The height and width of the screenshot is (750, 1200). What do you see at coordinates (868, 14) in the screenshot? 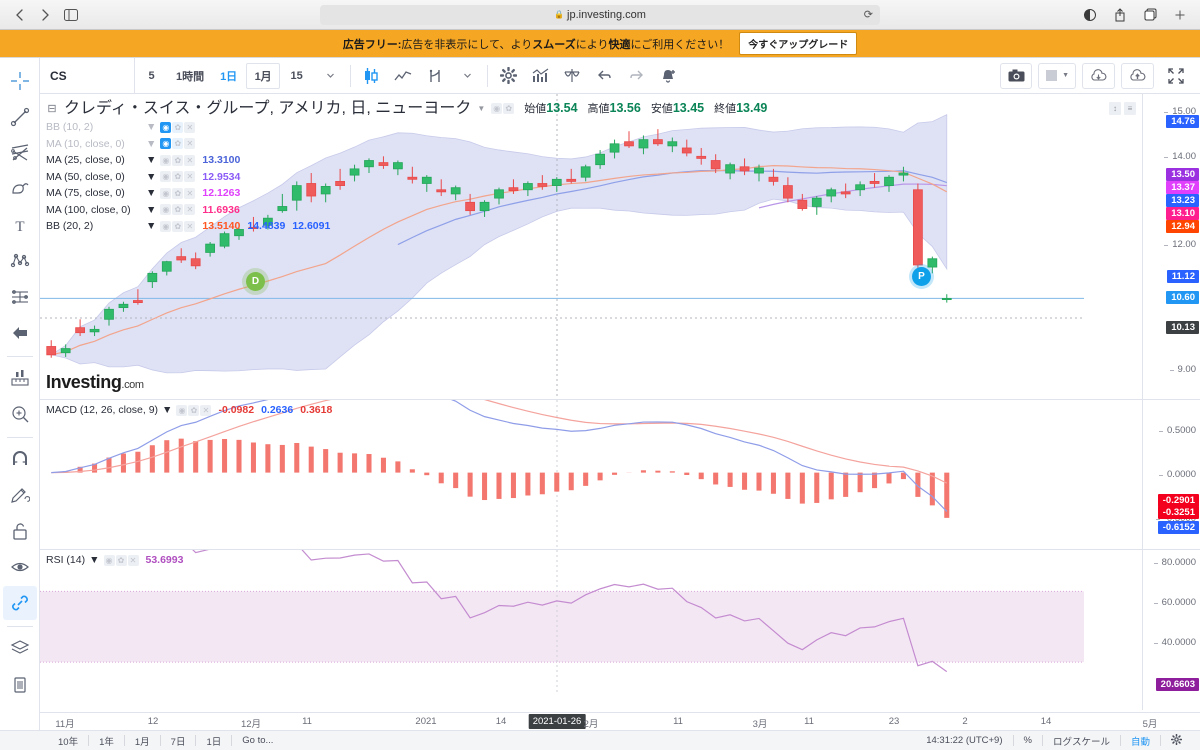
I see `reload-icon: ⟳` at bounding box center [868, 14].